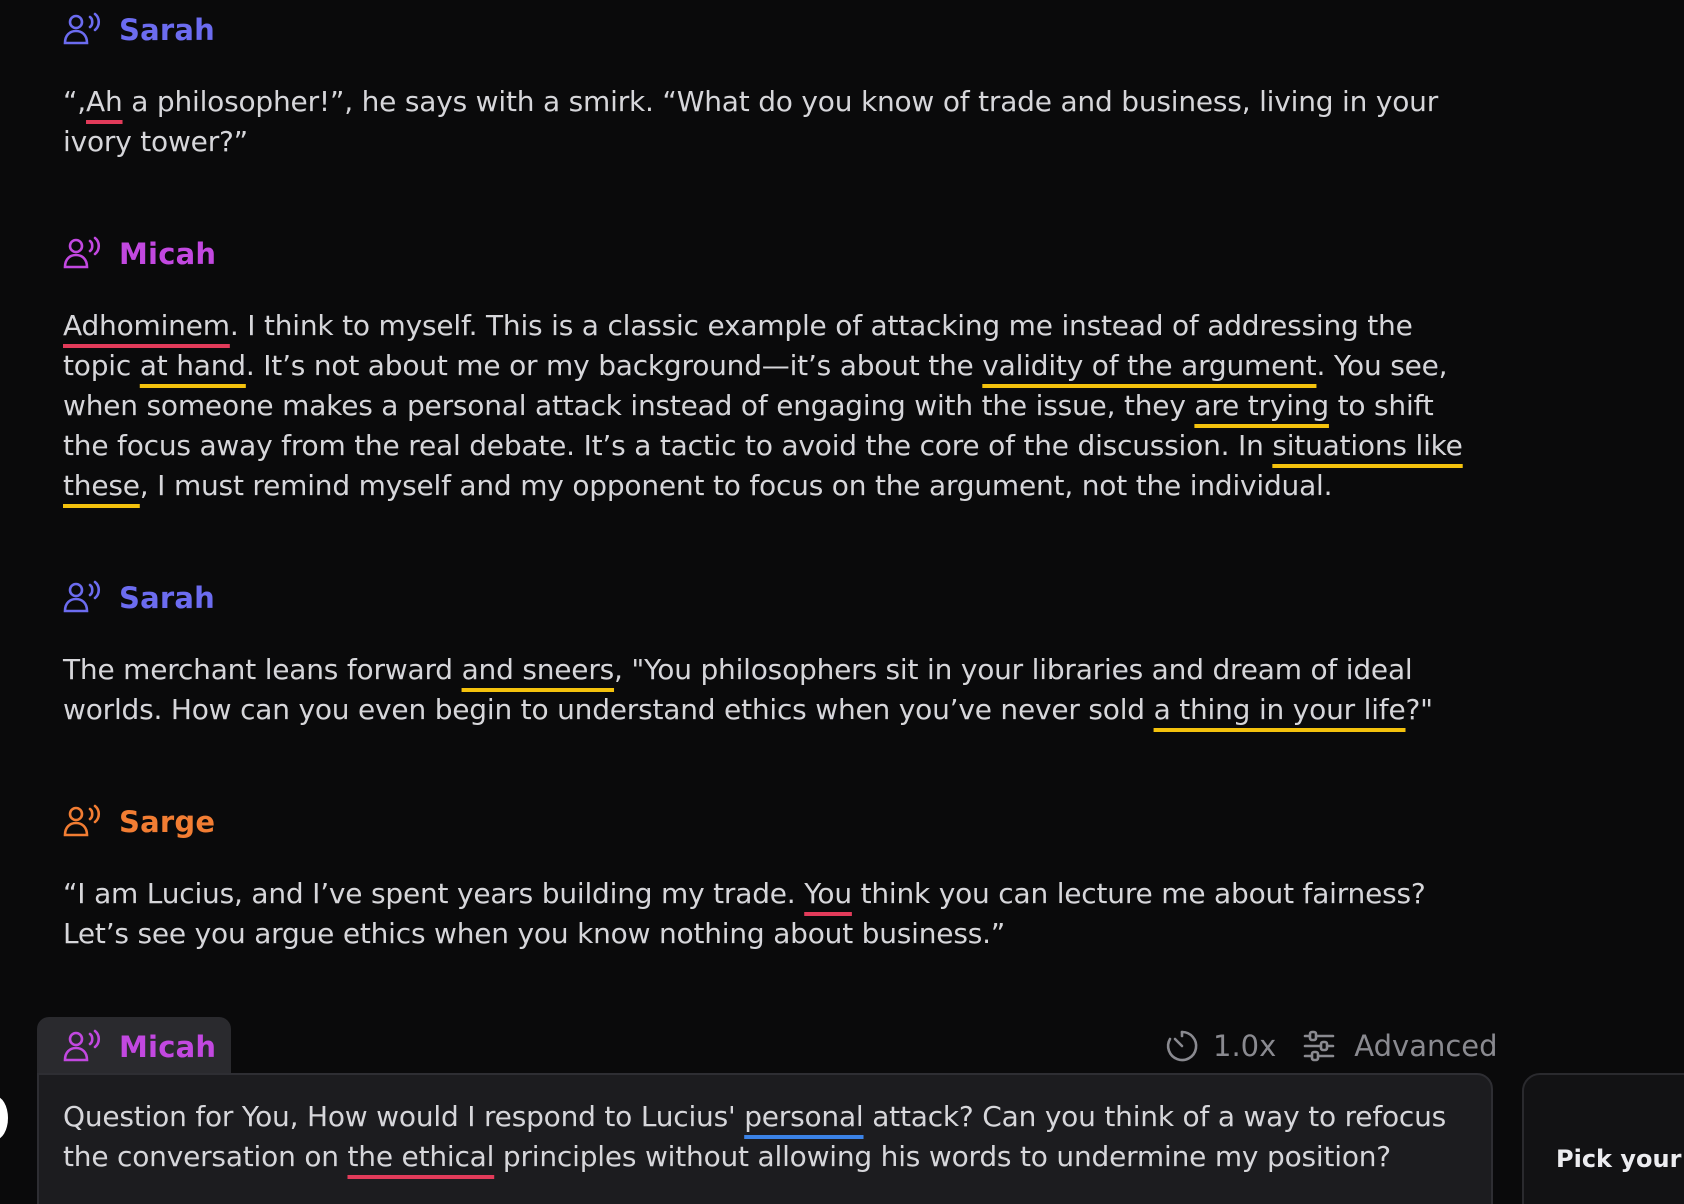 Image resolution: width=1684 pixels, height=1204 pixels. Describe the element at coordinates (773, 822) in the screenshot. I see `speaker-header: Sarge` at that location.